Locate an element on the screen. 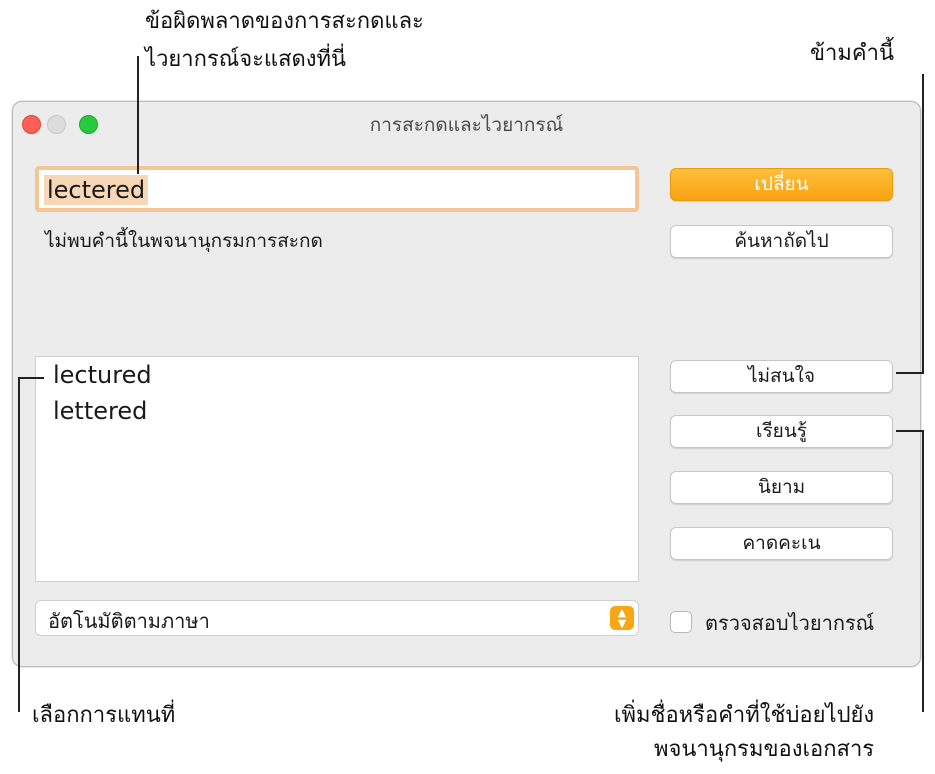  window-title: การสะกดและไวยากรณ์ is located at coordinates (466, 125).